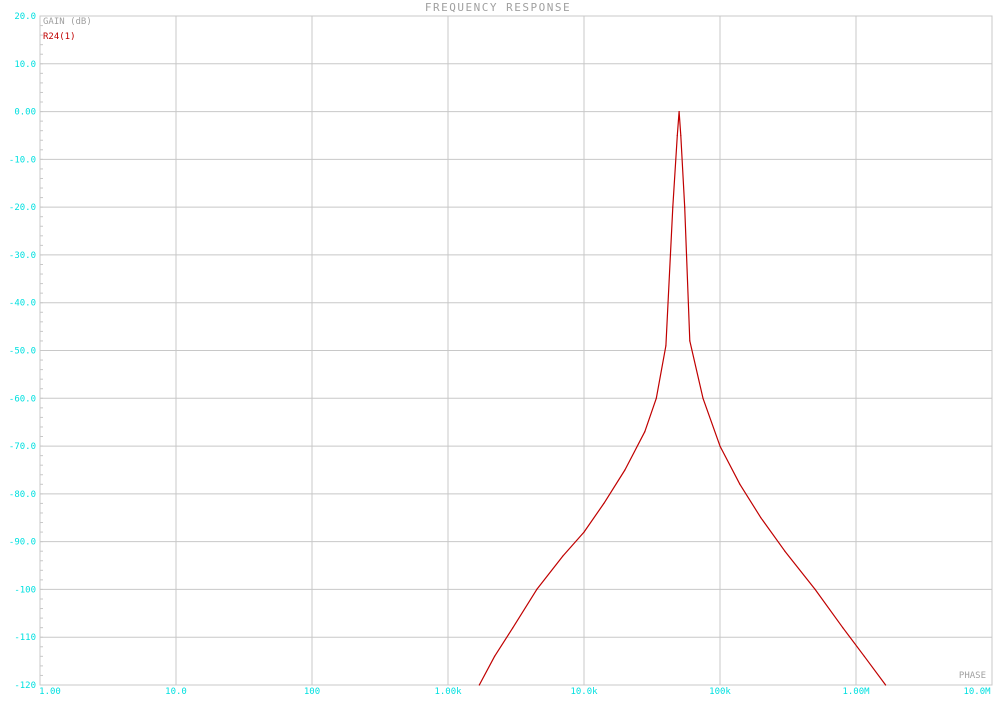 The height and width of the screenshot is (701, 1001). Describe the element at coordinates (22, 208) in the screenshot. I see `y-tick-label: -20.0` at that location.